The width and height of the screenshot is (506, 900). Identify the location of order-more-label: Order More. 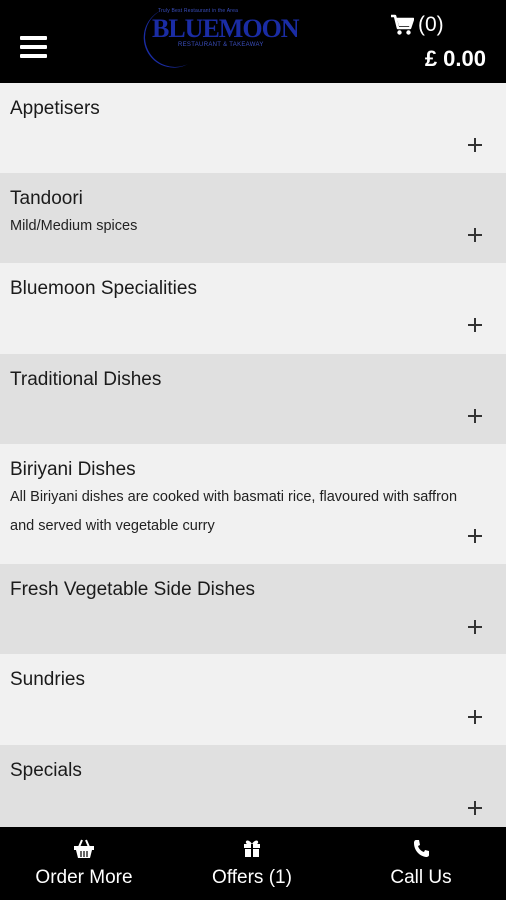
(84, 877).